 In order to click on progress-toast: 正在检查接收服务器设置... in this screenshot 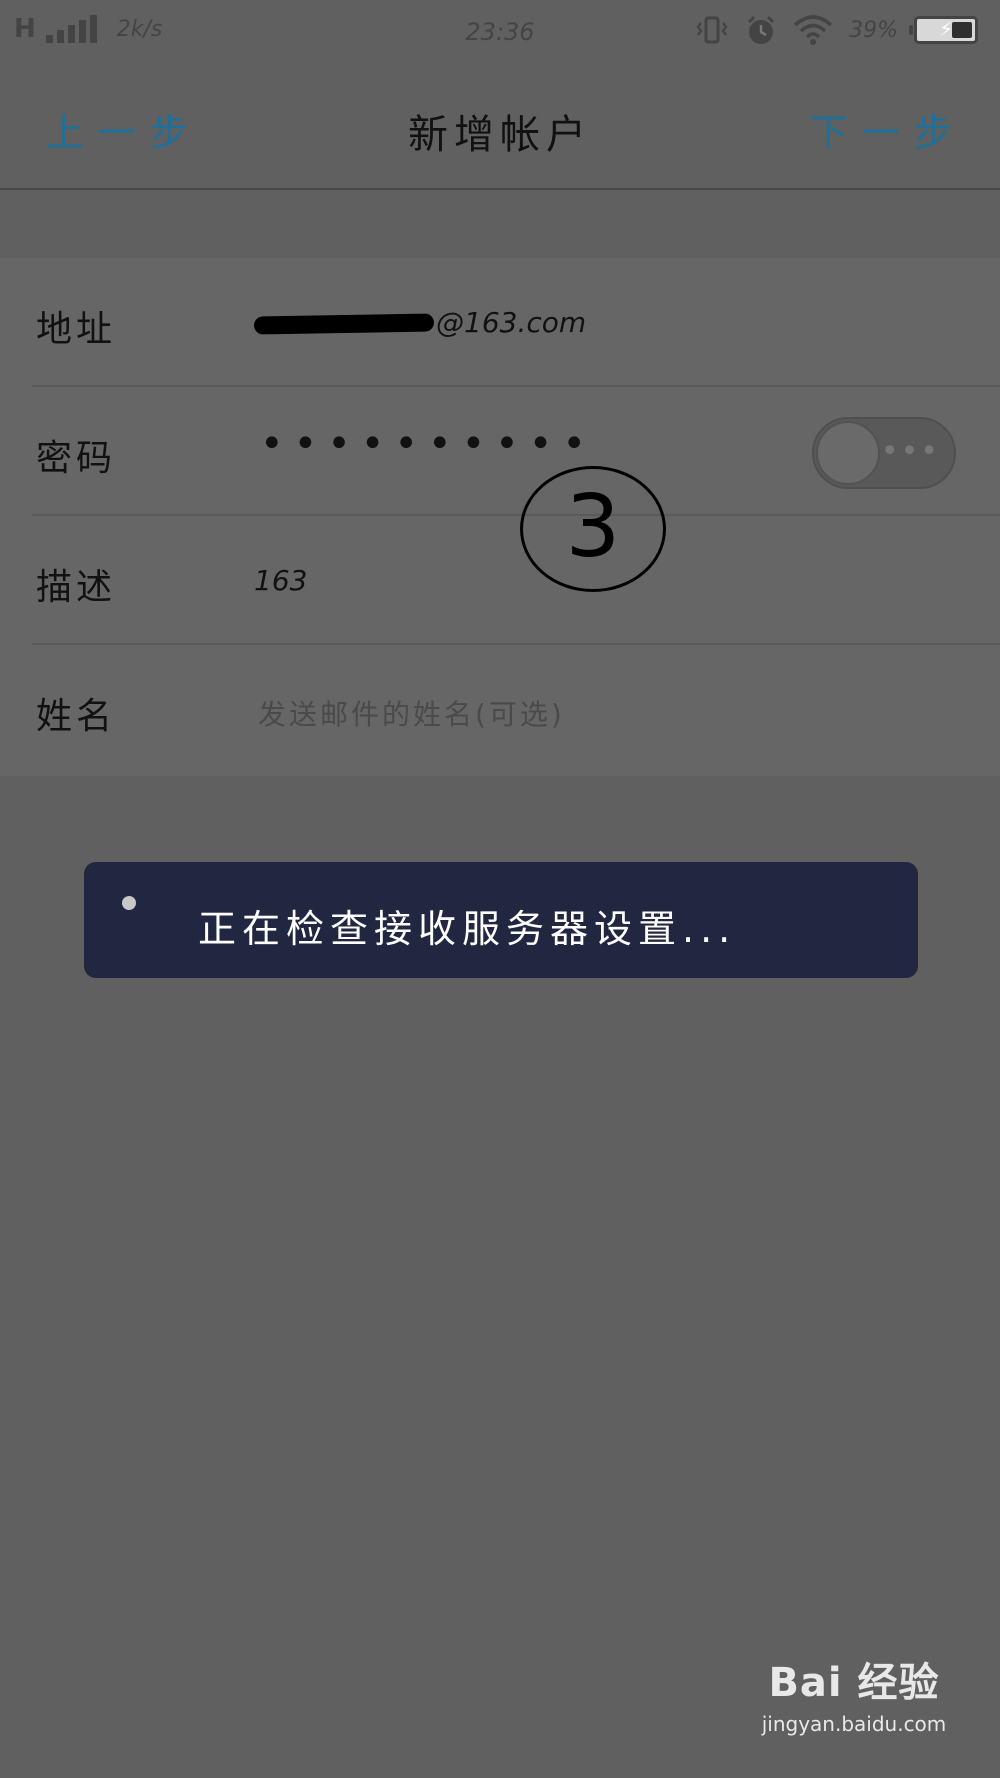, I will do `click(501, 920)`.